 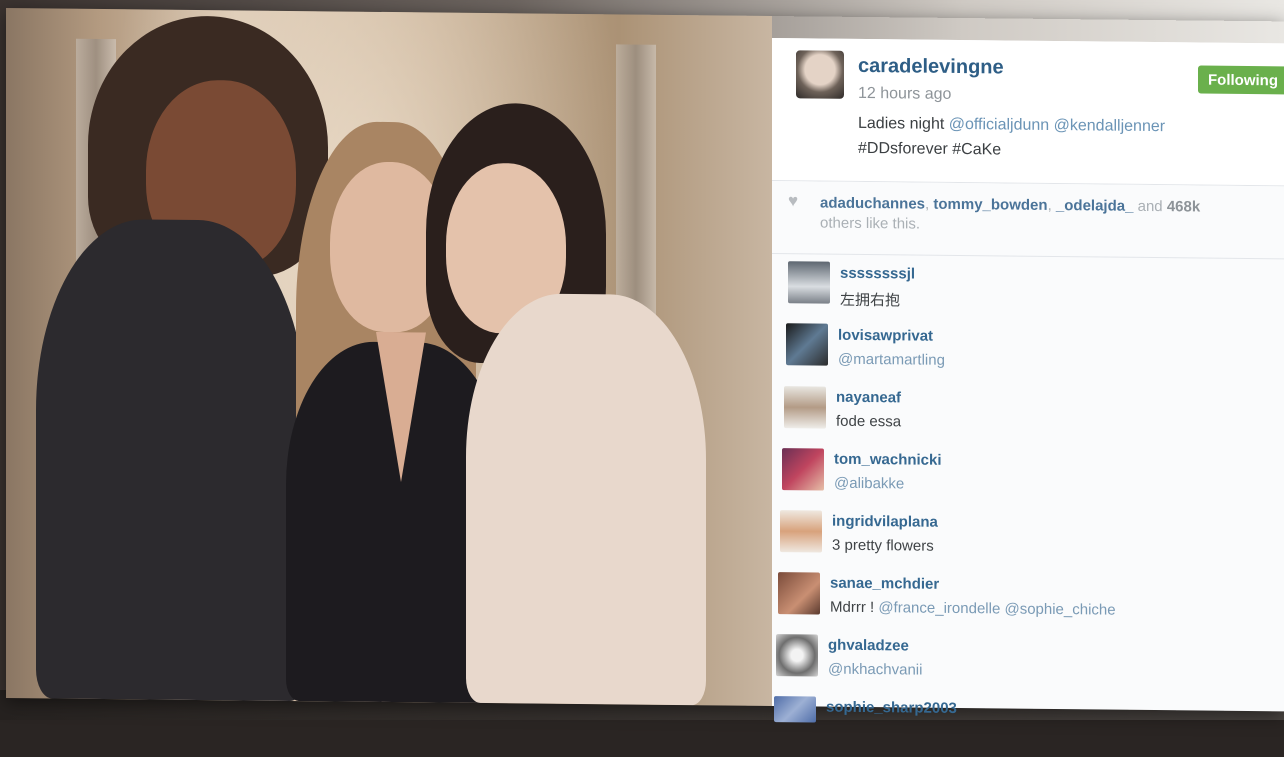 I want to click on likes-suffix: others like this., so click(x=870, y=223).